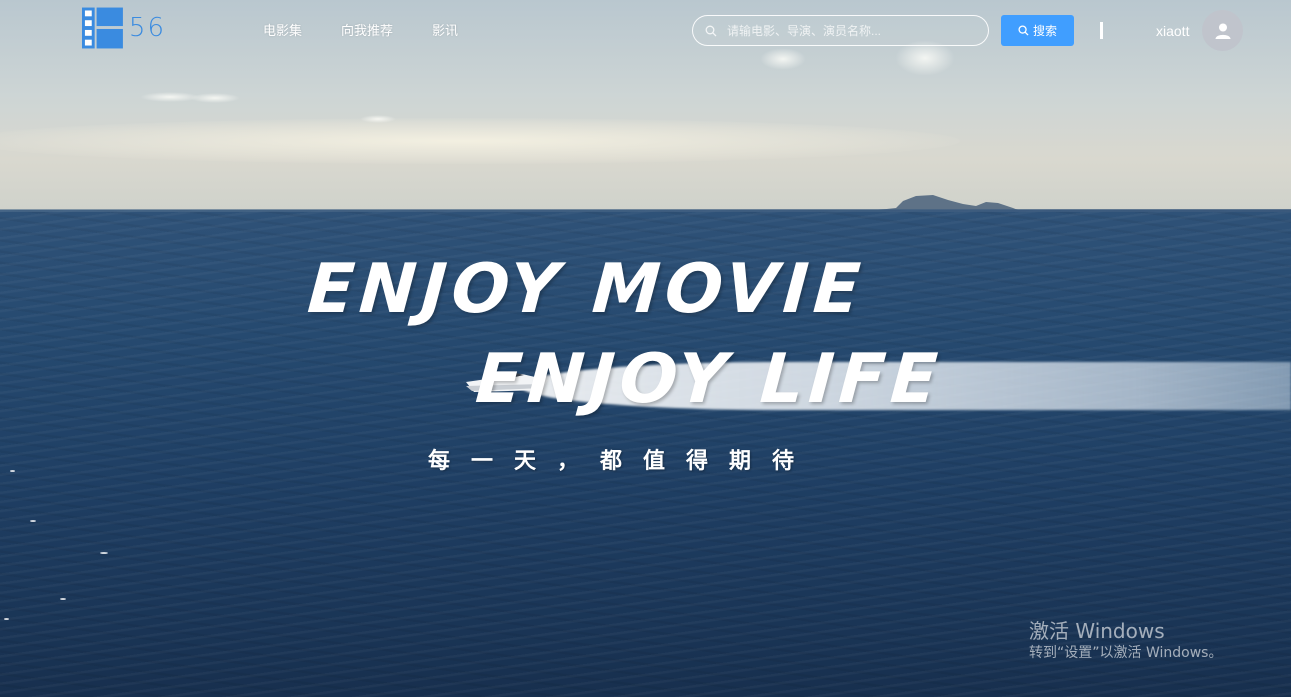  Describe the element at coordinates (856, 30) in the screenshot. I see `search-input` at that location.